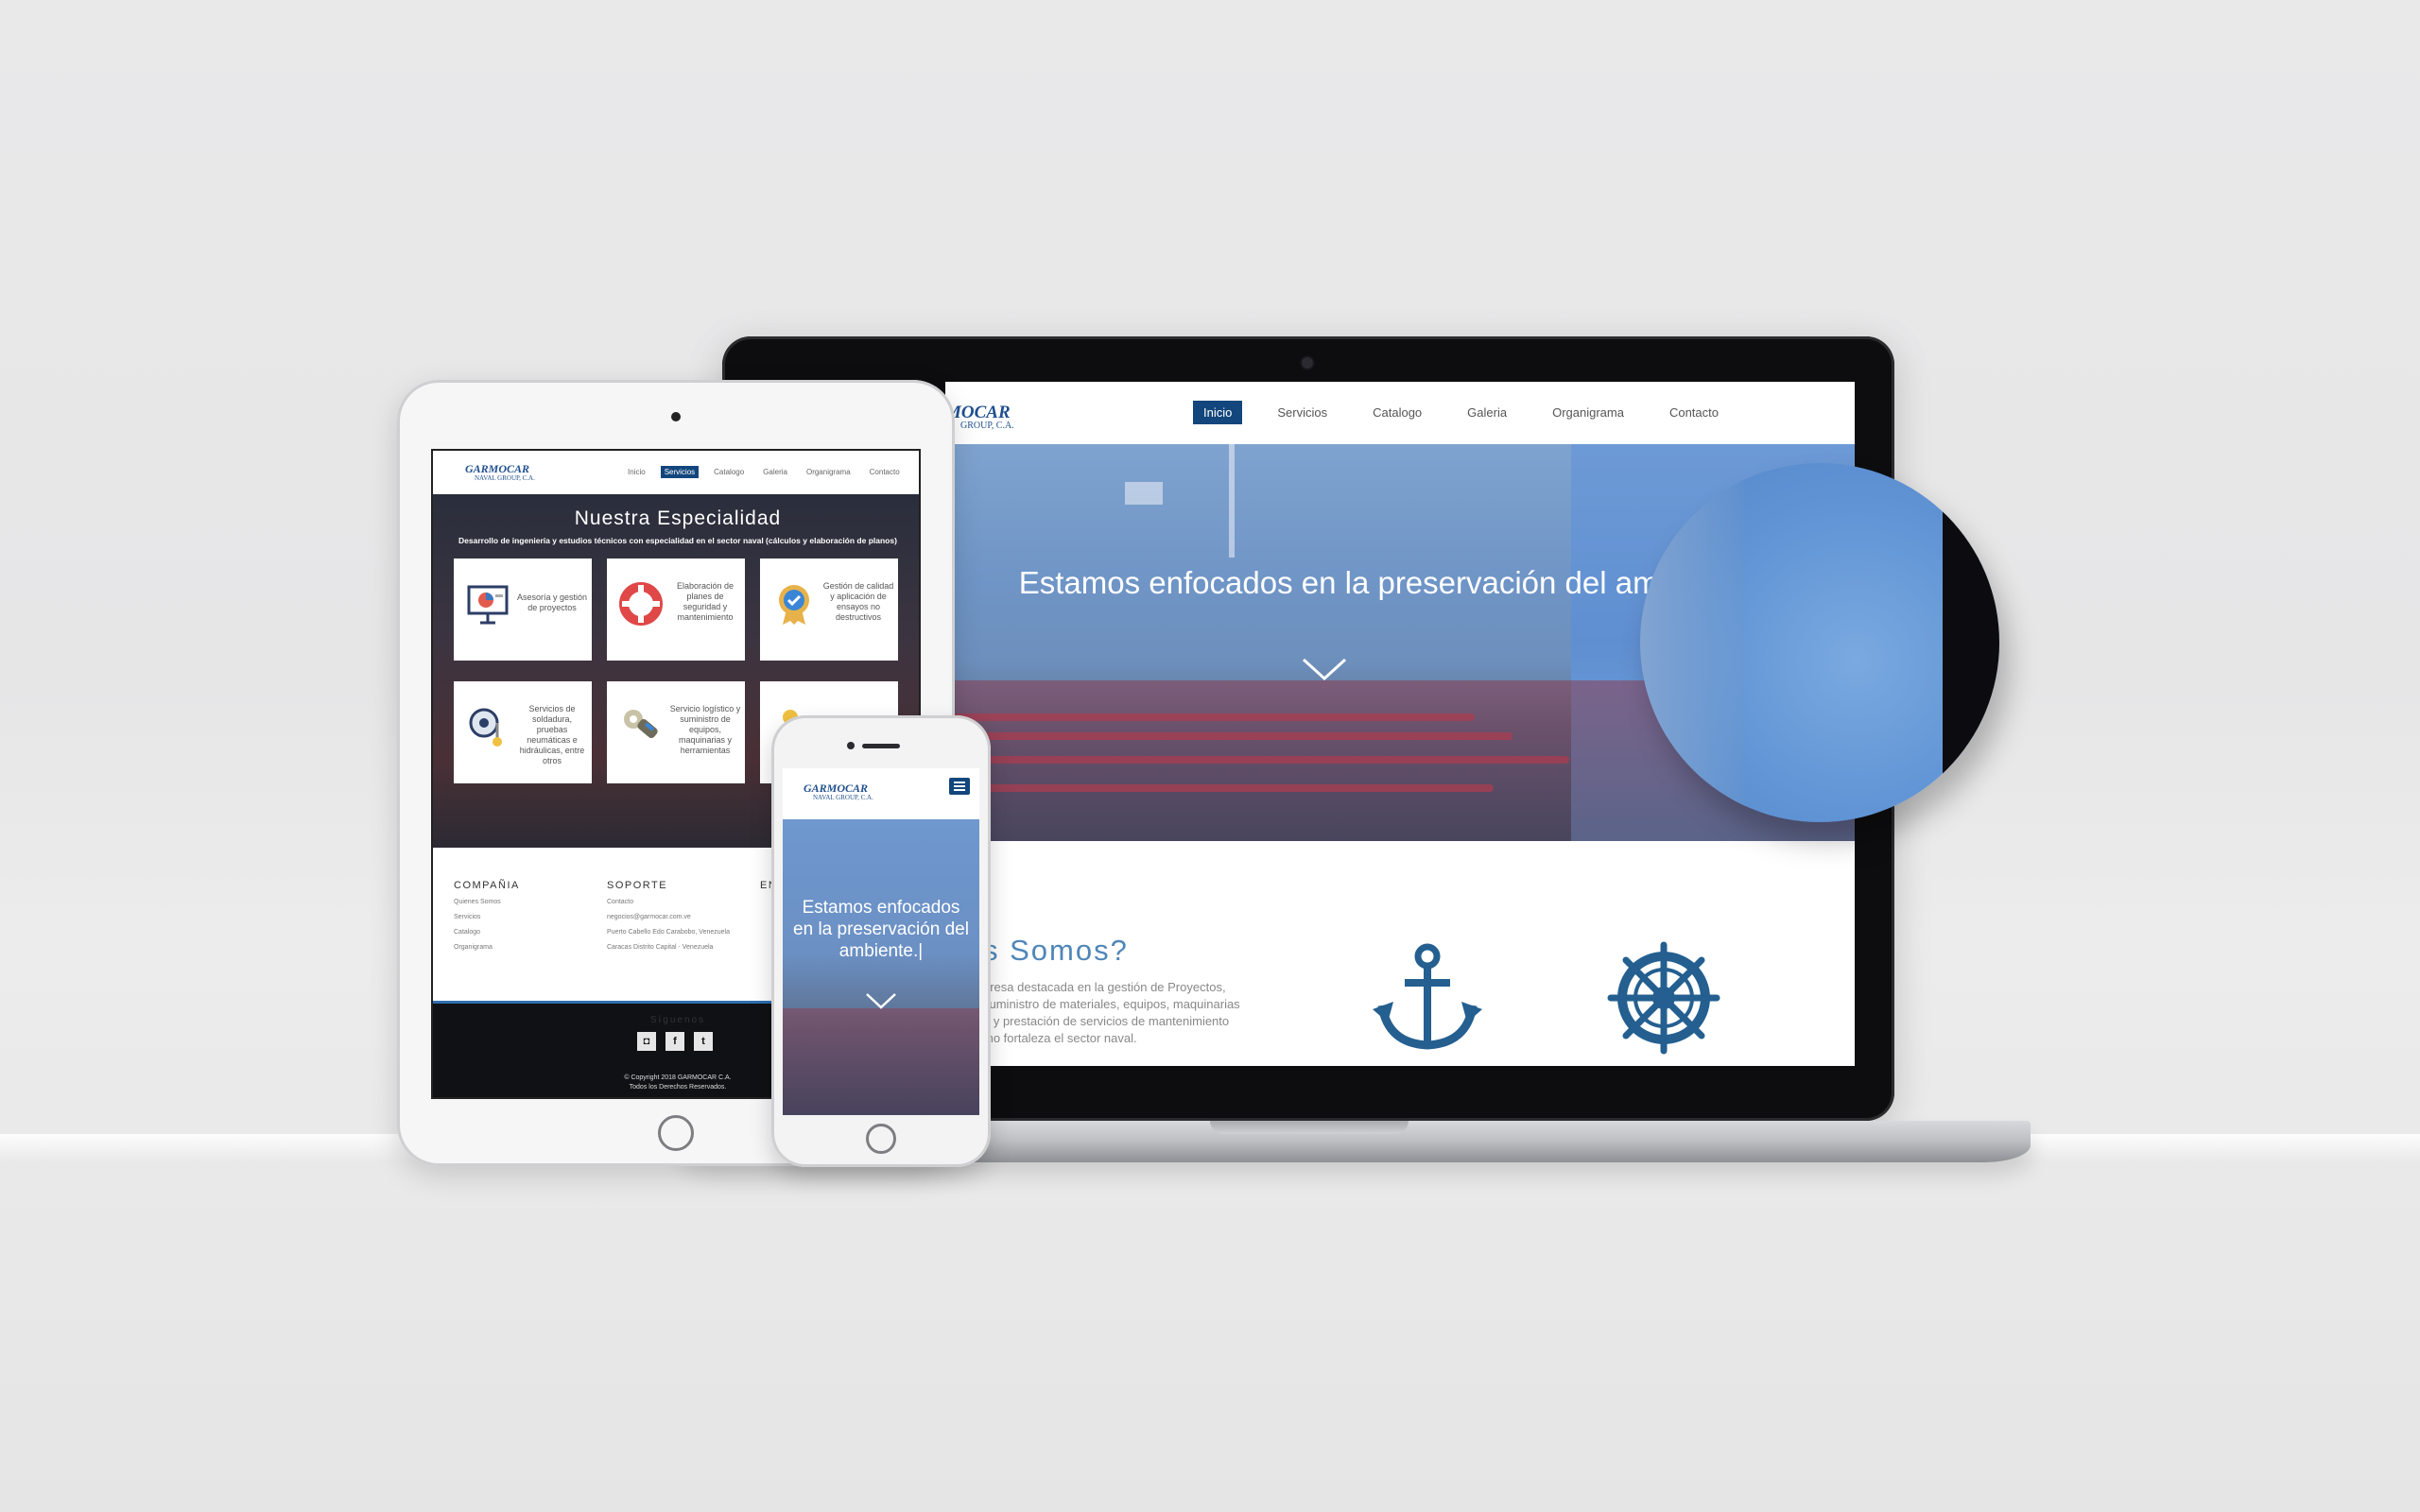  Describe the element at coordinates (478, 902) in the screenshot. I see `footer-link: Quienes Somos` at that location.